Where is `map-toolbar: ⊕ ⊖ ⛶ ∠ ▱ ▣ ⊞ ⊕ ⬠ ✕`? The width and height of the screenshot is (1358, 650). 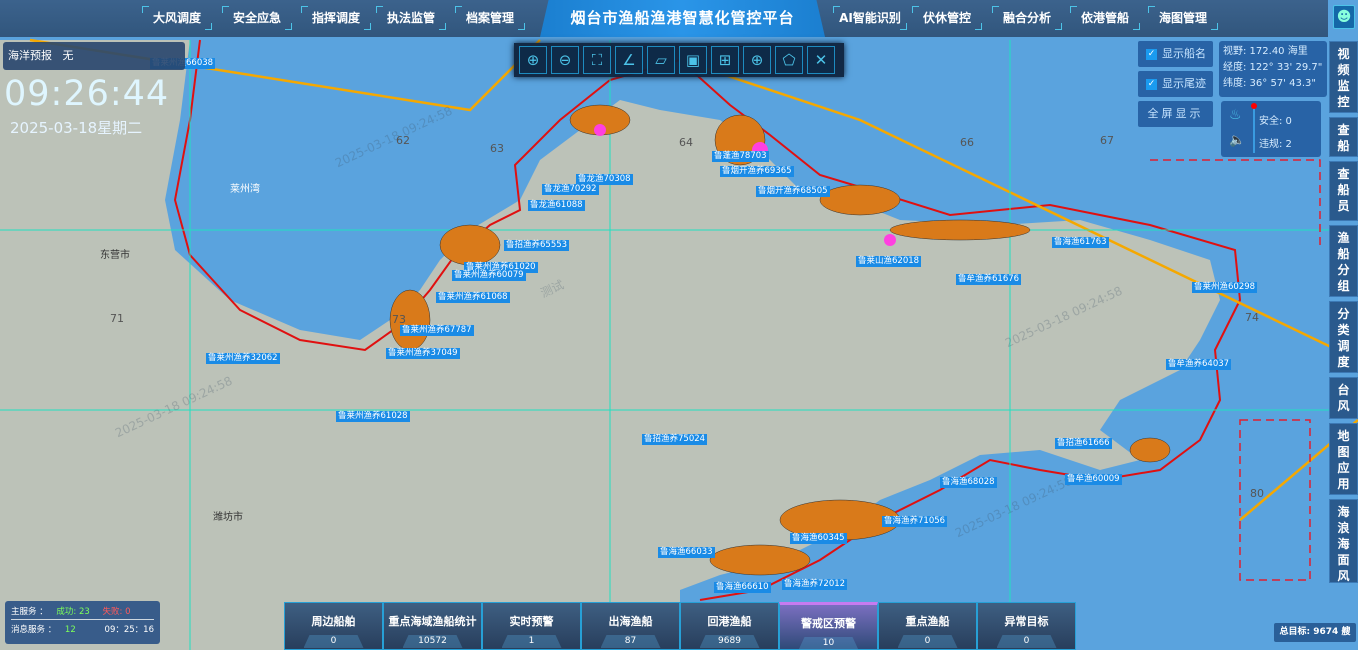 map-toolbar: ⊕ ⊖ ⛶ ∠ ▱ ▣ ⊞ ⊕ ⬠ ✕ is located at coordinates (679, 60).